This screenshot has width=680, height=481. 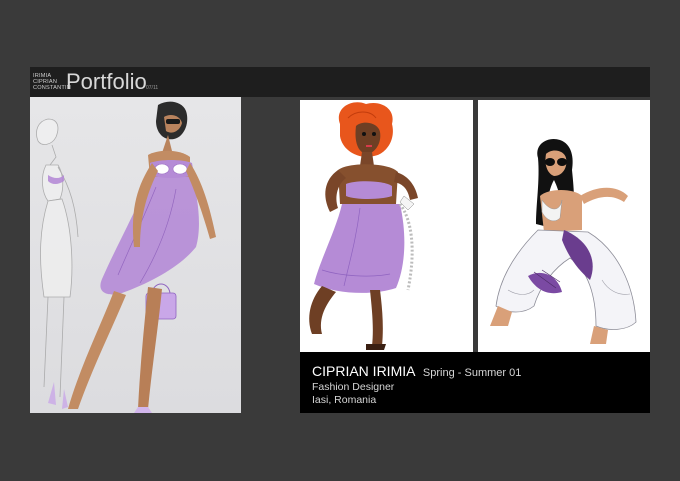 I want to click on portfolio-title: Portfolio, so click(x=106, y=81).